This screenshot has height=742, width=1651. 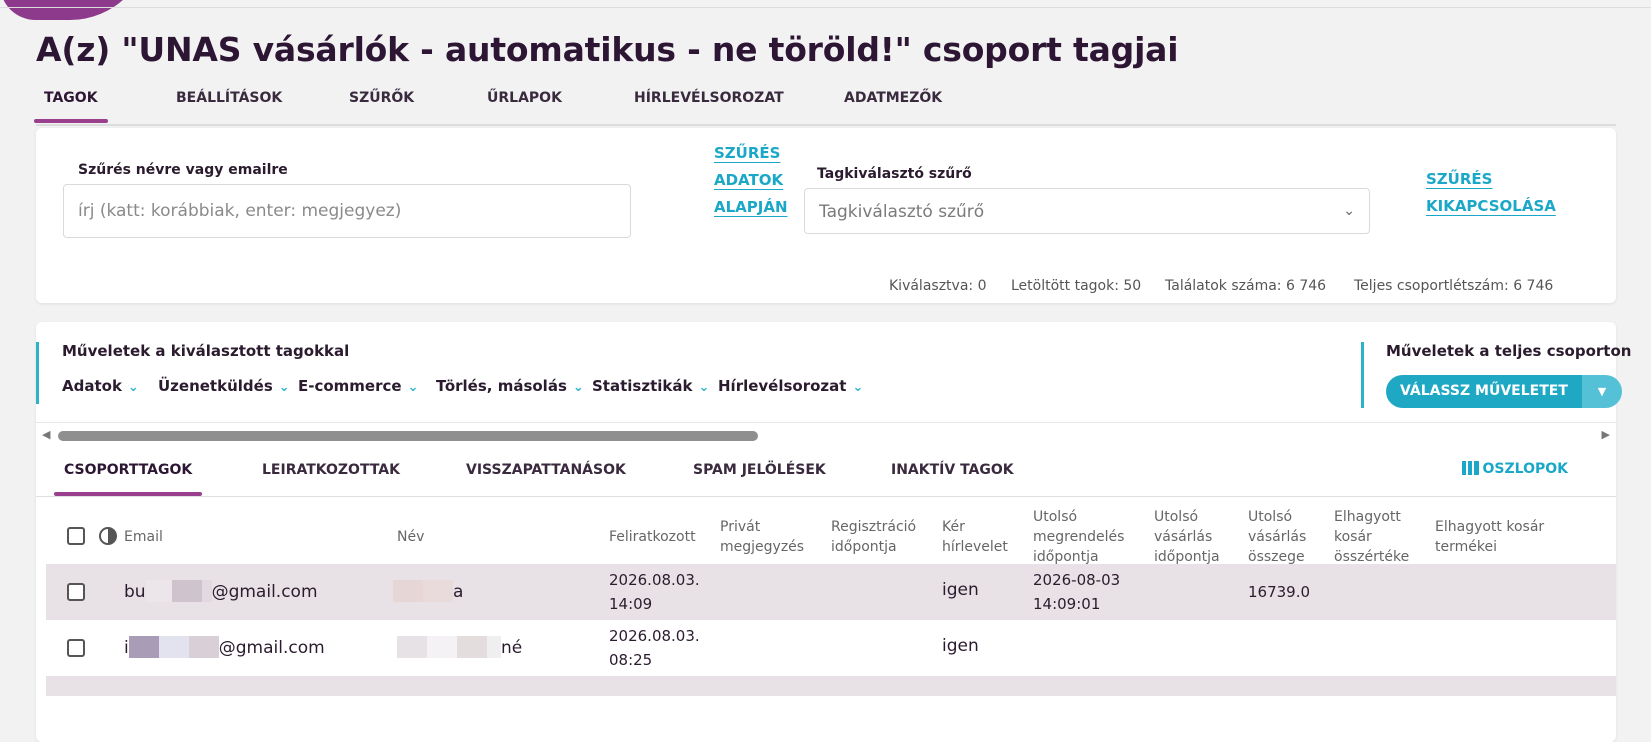 What do you see at coordinates (902, 212) in the screenshot?
I see `member-filter-value: Tagkiválasztó szűrő` at bounding box center [902, 212].